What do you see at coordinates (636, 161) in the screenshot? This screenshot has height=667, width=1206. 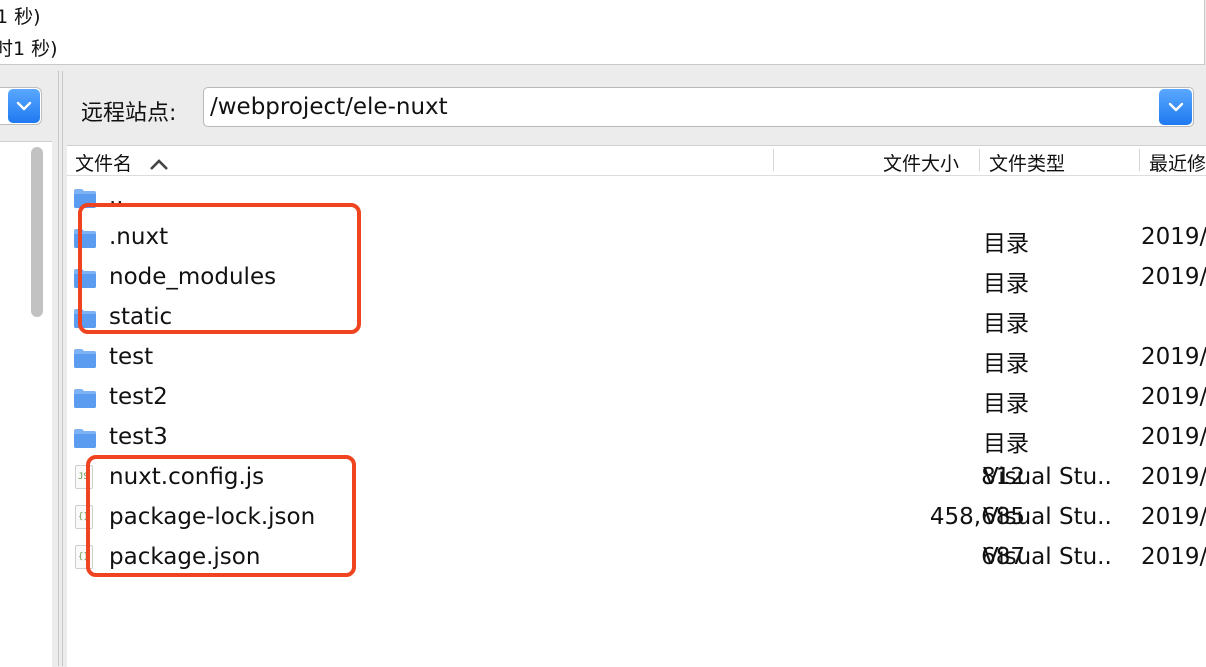 I see `table-header: 文件名 文件大小 文件类型 最近修` at bounding box center [636, 161].